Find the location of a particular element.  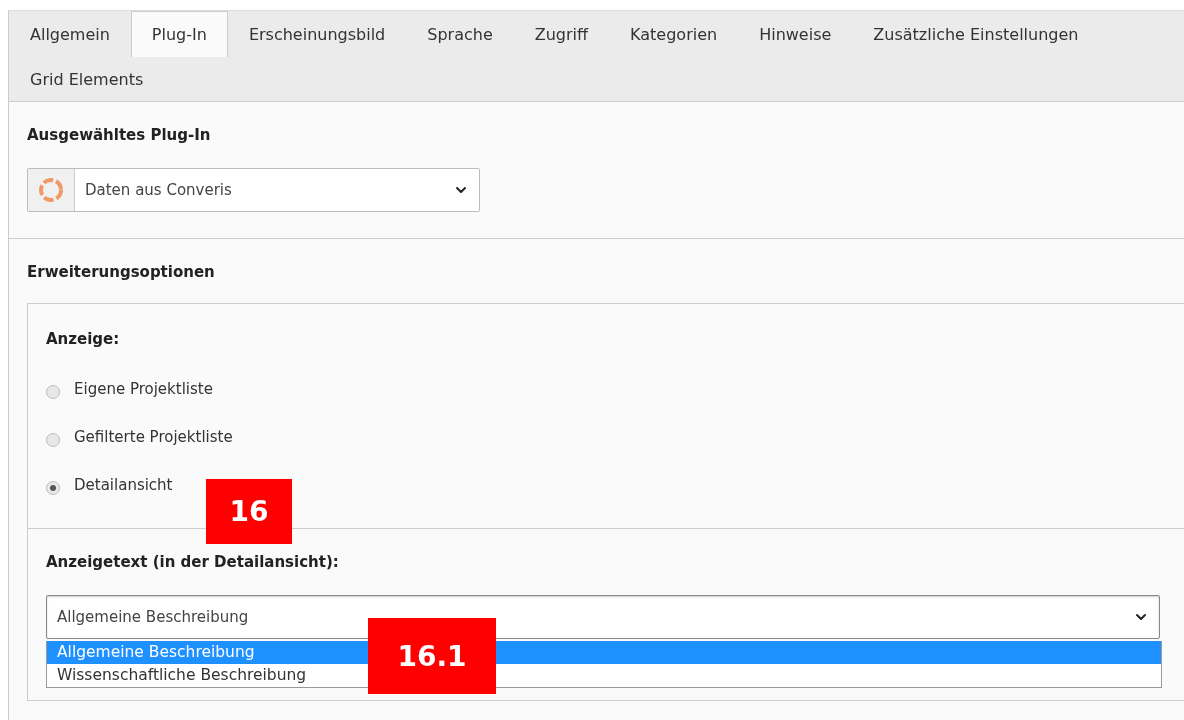

tab: Zusätzliche Einstellungen is located at coordinates (976, 34).